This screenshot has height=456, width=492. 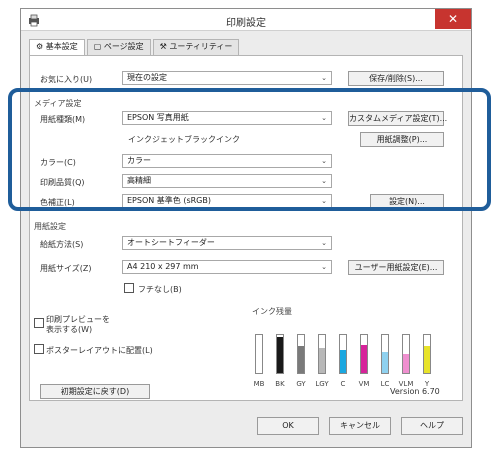 I want to click on ink-label-bk: BK, so click(x=280, y=384).